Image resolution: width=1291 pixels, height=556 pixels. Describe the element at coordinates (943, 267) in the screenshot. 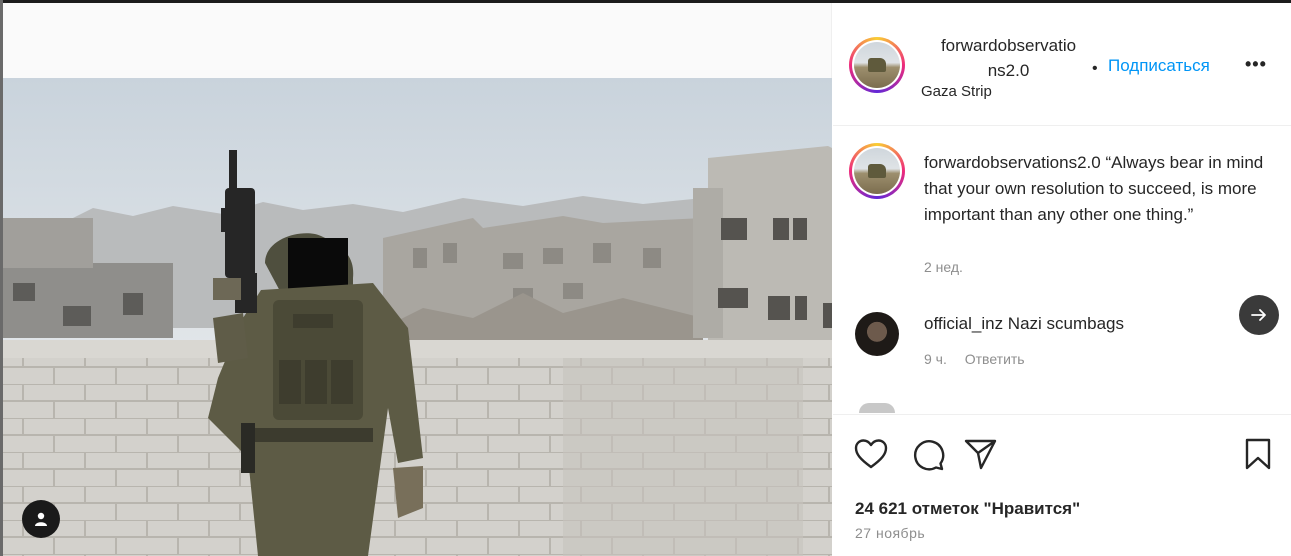

I see `caption-timestamp: 2 нед.` at that location.